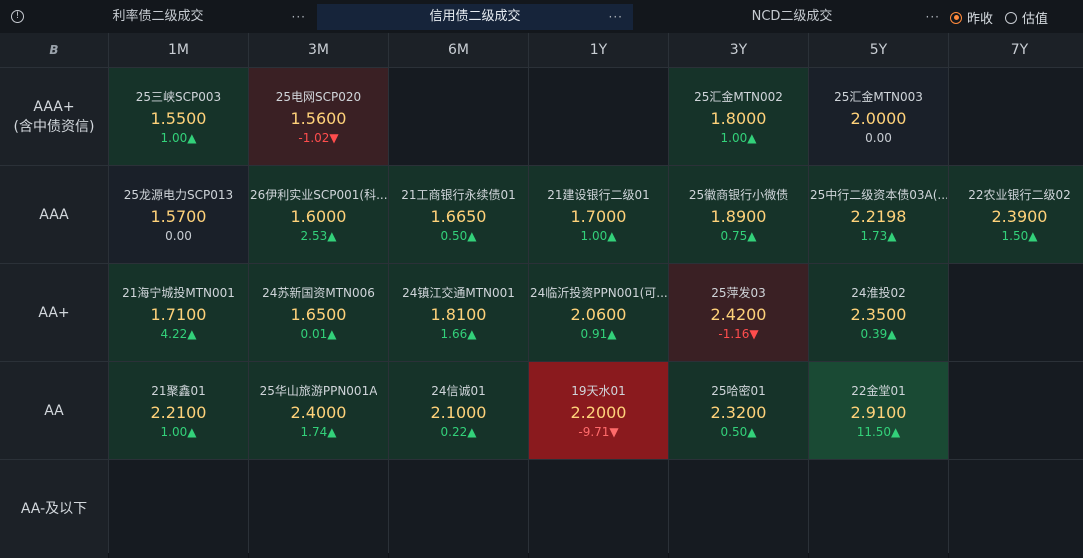  I want to click on bond-cell: 25电网SCP020 1.5600 -1.02▼, so click(318, 116).